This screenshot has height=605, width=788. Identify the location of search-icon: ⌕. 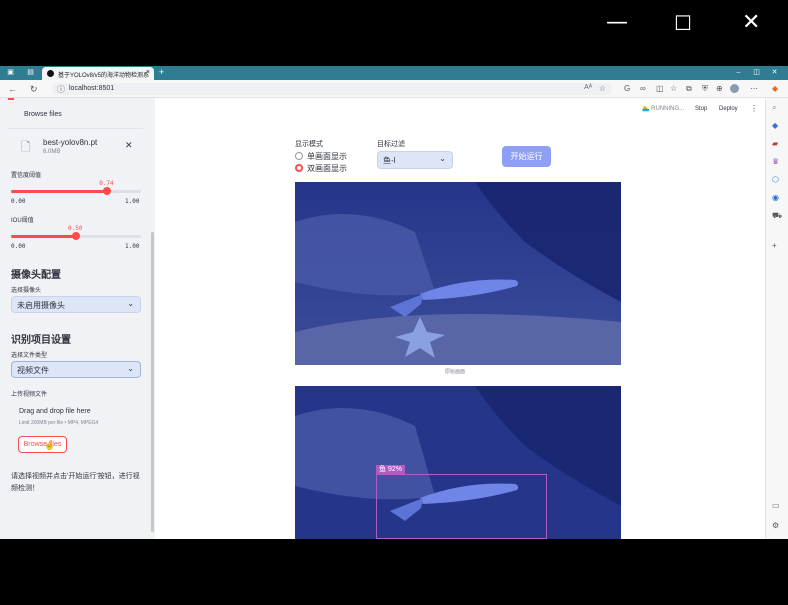
(774, 108).